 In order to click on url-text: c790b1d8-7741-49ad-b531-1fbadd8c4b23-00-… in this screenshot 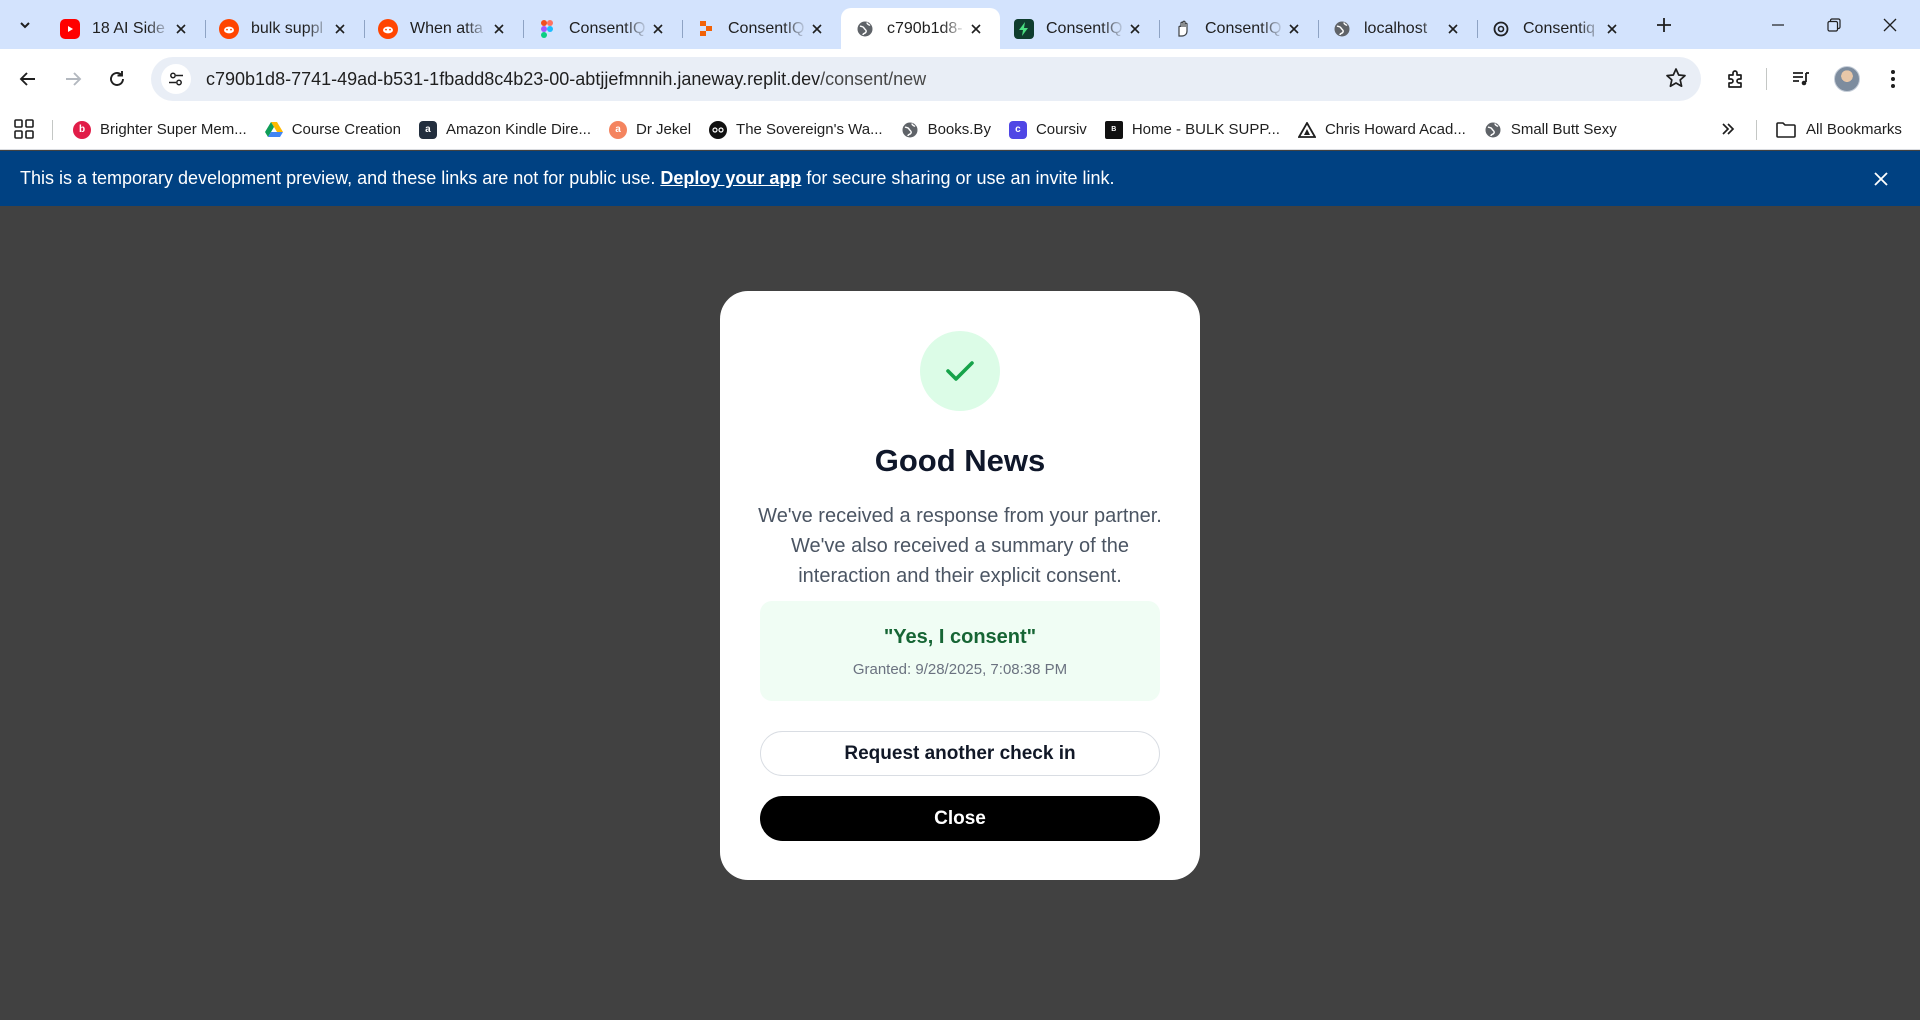, I will do `click(566, 79)`.